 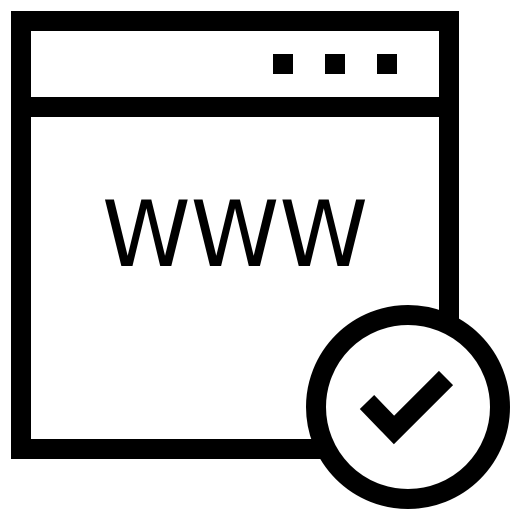 I want to click on www-label: WWW, so click(x=235, y=235).